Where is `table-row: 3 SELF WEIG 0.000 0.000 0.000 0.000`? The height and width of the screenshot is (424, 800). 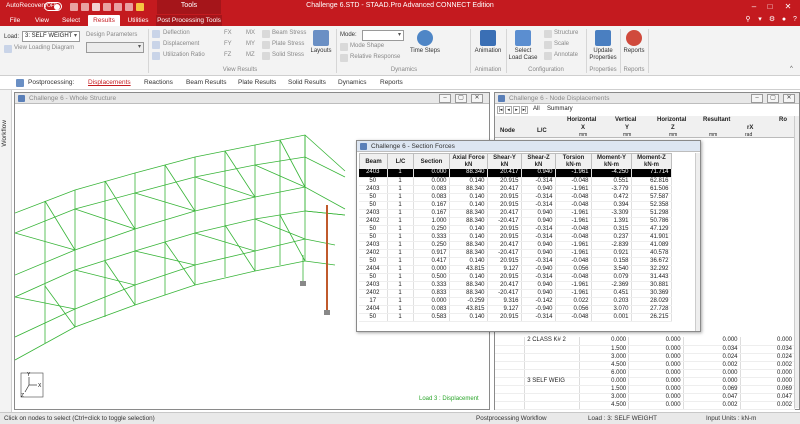 table-row: 3 SELF WEIG 0.000 0.000 0.000 0.000 is located at coordinates (645, 381).